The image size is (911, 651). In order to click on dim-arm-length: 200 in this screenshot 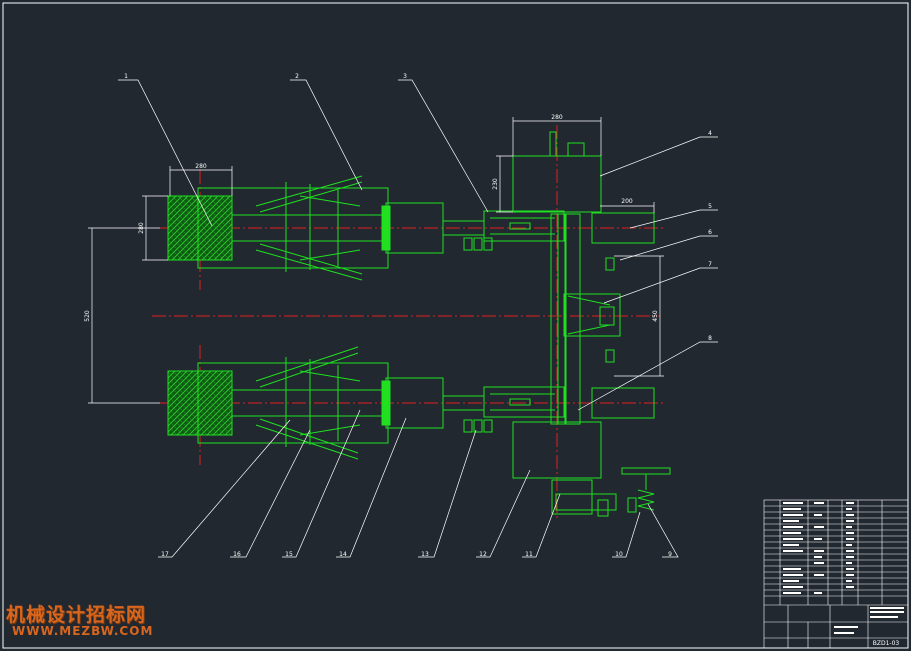, I will do `click(627, 201)`.